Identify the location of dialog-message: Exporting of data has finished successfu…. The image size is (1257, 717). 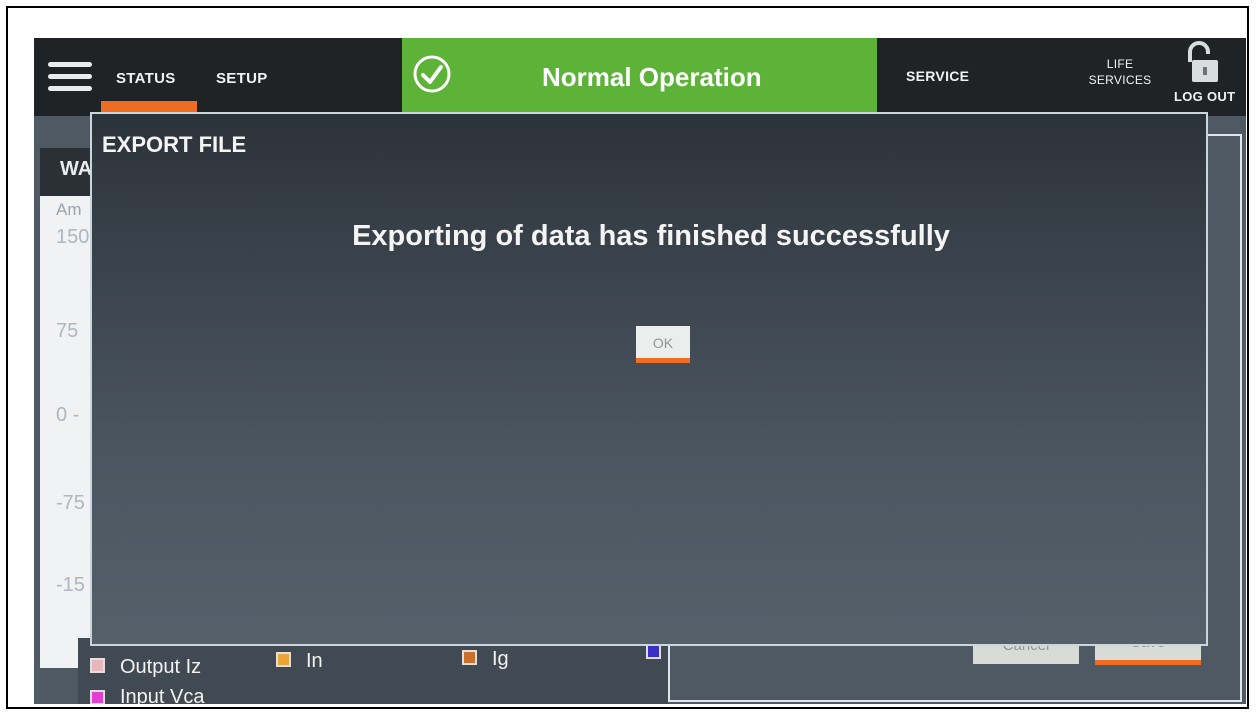
(651, 236).